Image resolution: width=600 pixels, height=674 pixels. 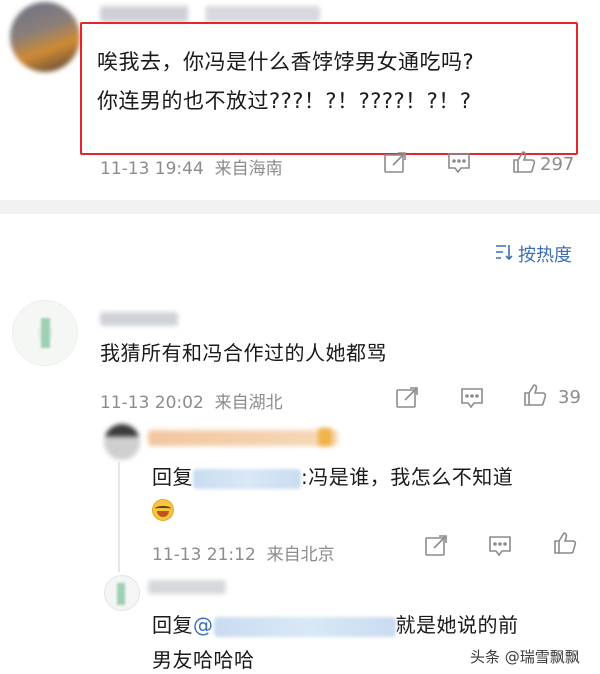 What do you see at coordinates (569, 397) in the screenshot?
I see `like-count: 39` at bounding box center [569, 397].